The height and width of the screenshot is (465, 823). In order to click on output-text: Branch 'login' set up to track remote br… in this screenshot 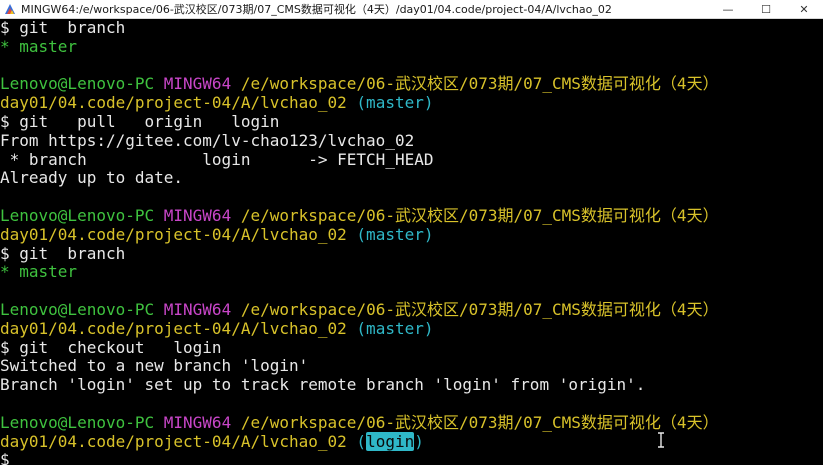, I will do `click(323, 385)`.